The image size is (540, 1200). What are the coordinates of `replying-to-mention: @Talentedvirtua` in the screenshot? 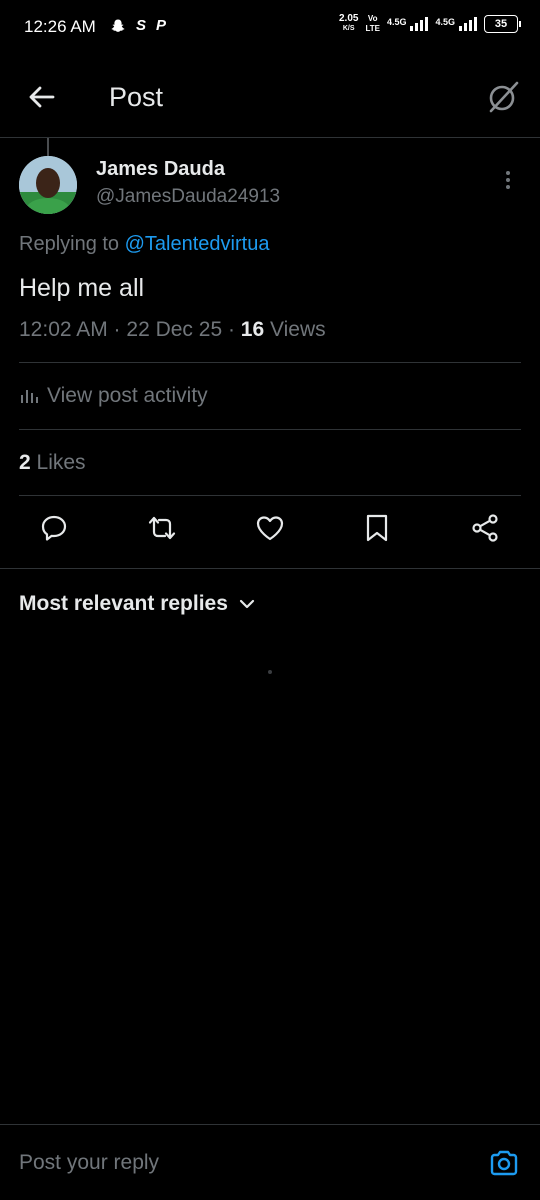 It's located at (197, 244).